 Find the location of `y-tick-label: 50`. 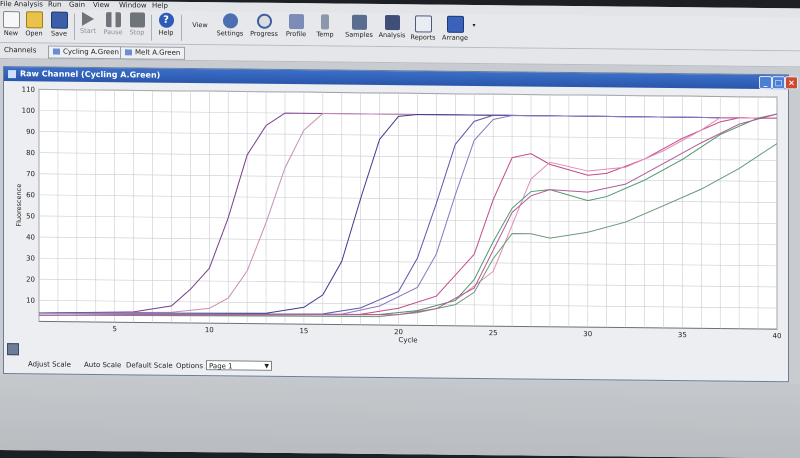

y-tick-label: 50 is located at coordinates (30, 216).